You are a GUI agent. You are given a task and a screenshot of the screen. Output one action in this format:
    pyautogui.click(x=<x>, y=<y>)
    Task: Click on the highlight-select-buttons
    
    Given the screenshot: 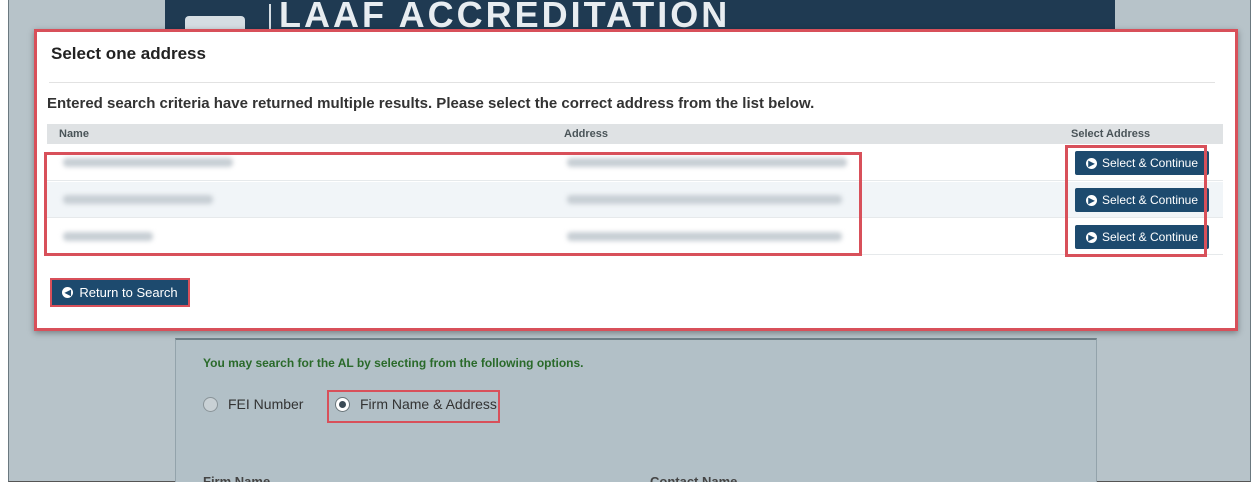 What is the action you would take?
    pyautogui.click(x=1136, y=201)
    